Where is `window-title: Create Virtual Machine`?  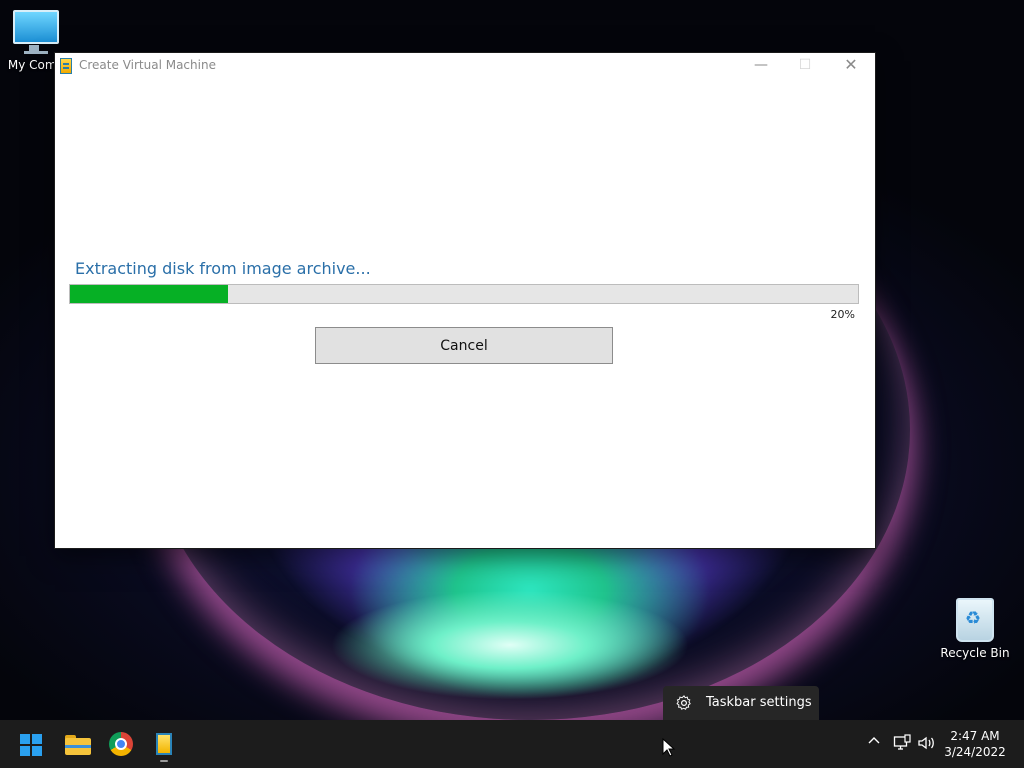 window-title: Create Virtual Machine is located at coordinates (147, 65).